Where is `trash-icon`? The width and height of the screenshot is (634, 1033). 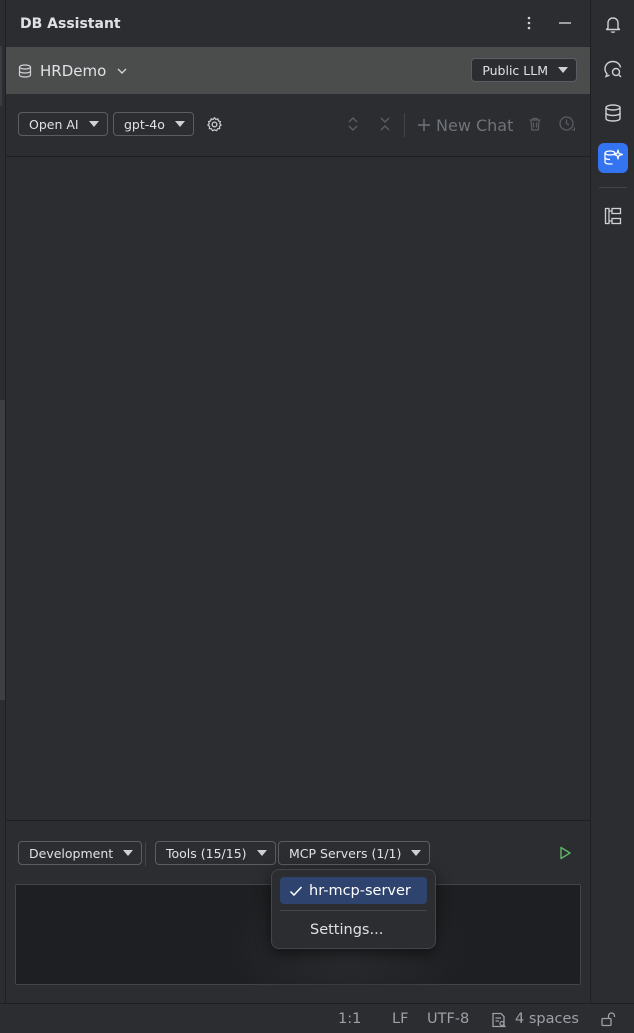 trash-icon is located at coordinates (535, 124).